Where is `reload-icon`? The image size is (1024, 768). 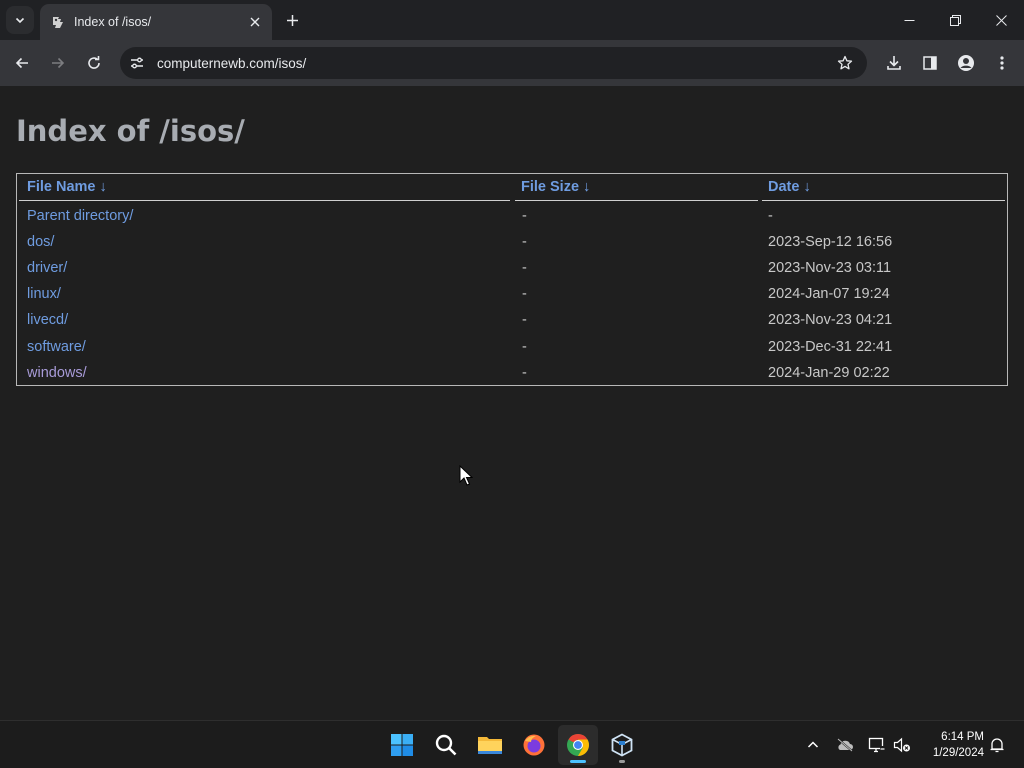 reload-icon is located at coordinates (94, 62).